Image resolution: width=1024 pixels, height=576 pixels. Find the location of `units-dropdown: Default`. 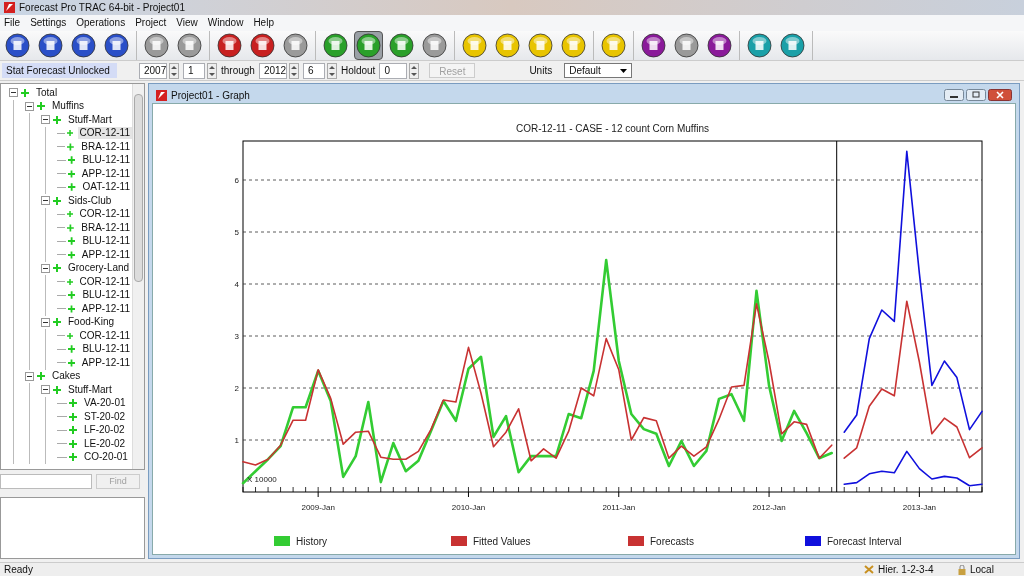

units-dropdown: Default is located at coordinates (598, 70).